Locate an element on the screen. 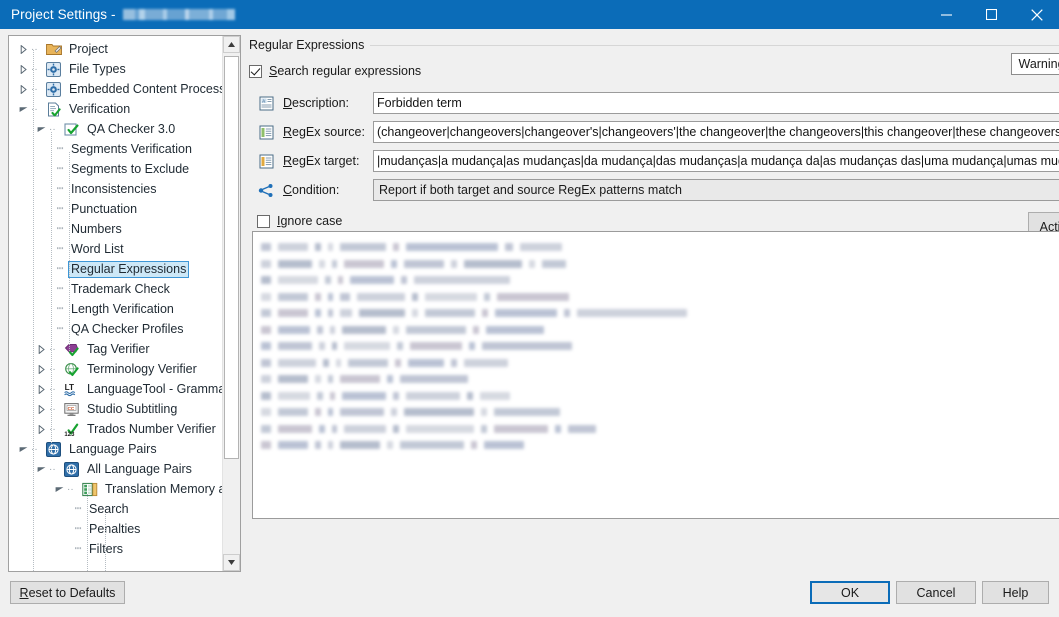 The height and width of the screenshot is (617, 1059). tree-scroll-thumb is located at coordinates (231, 257).